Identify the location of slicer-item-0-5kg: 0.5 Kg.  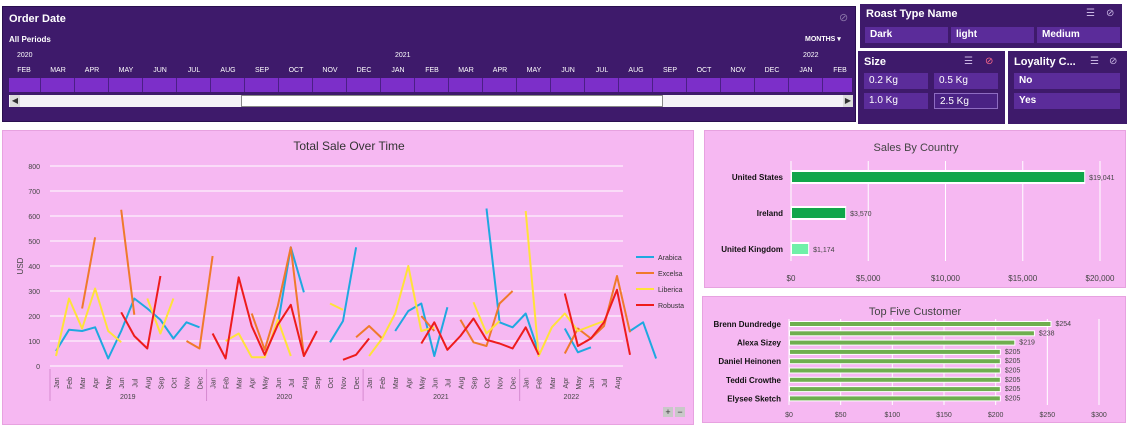
(966, 81).